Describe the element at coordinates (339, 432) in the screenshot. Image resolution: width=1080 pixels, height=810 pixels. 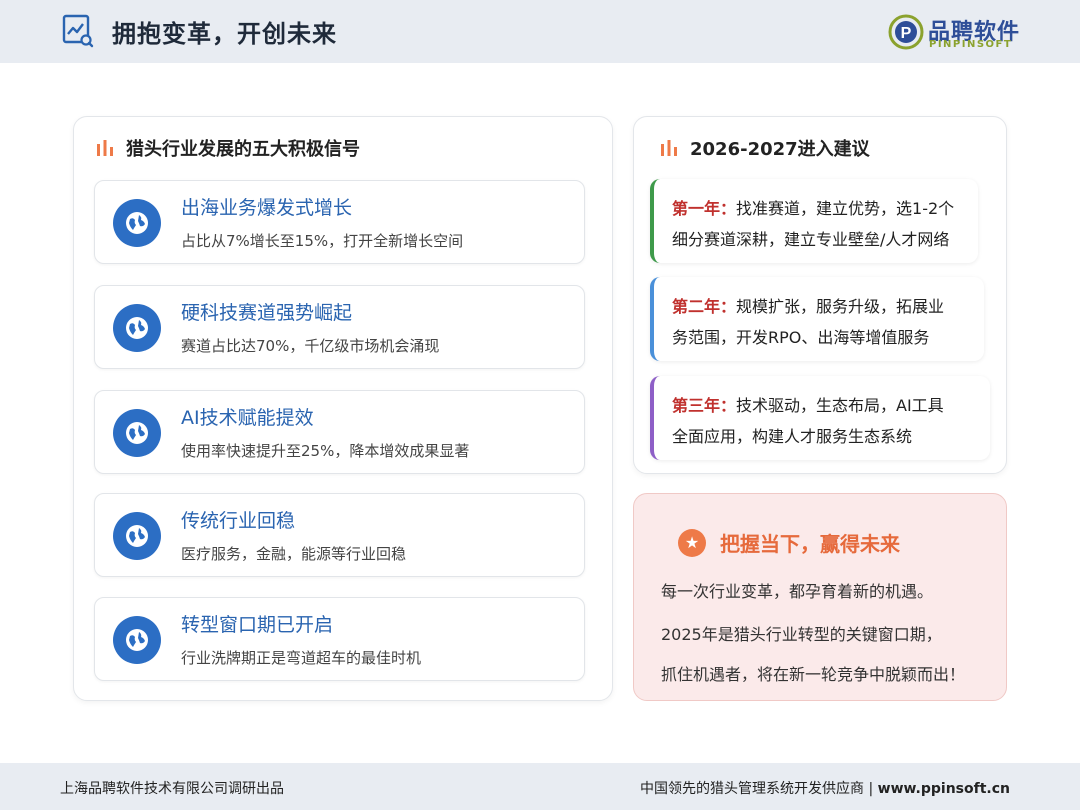
I see `signal-card: AI技术赋能提效 使用率快速提升至25%，降本增效成果显著` at that location.